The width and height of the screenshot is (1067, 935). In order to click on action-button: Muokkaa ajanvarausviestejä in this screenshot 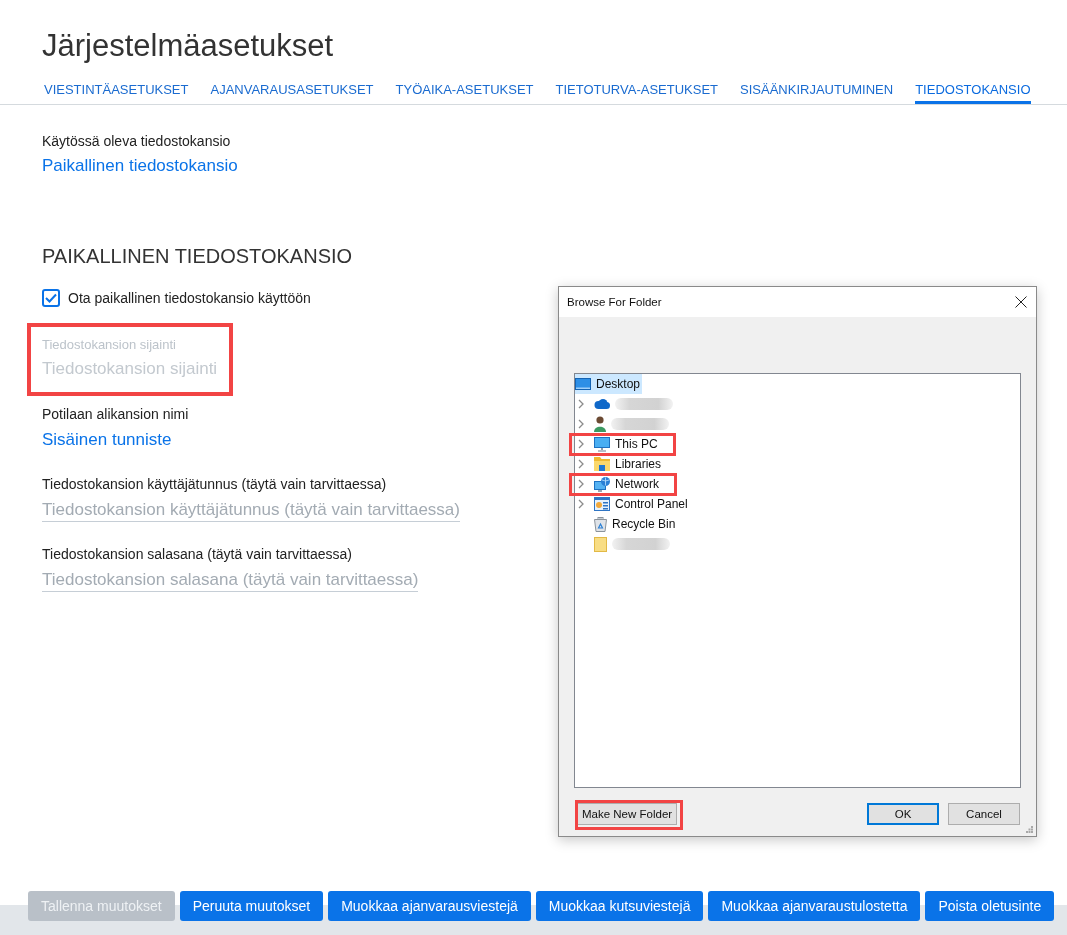, I will do `click(429, 906)`.